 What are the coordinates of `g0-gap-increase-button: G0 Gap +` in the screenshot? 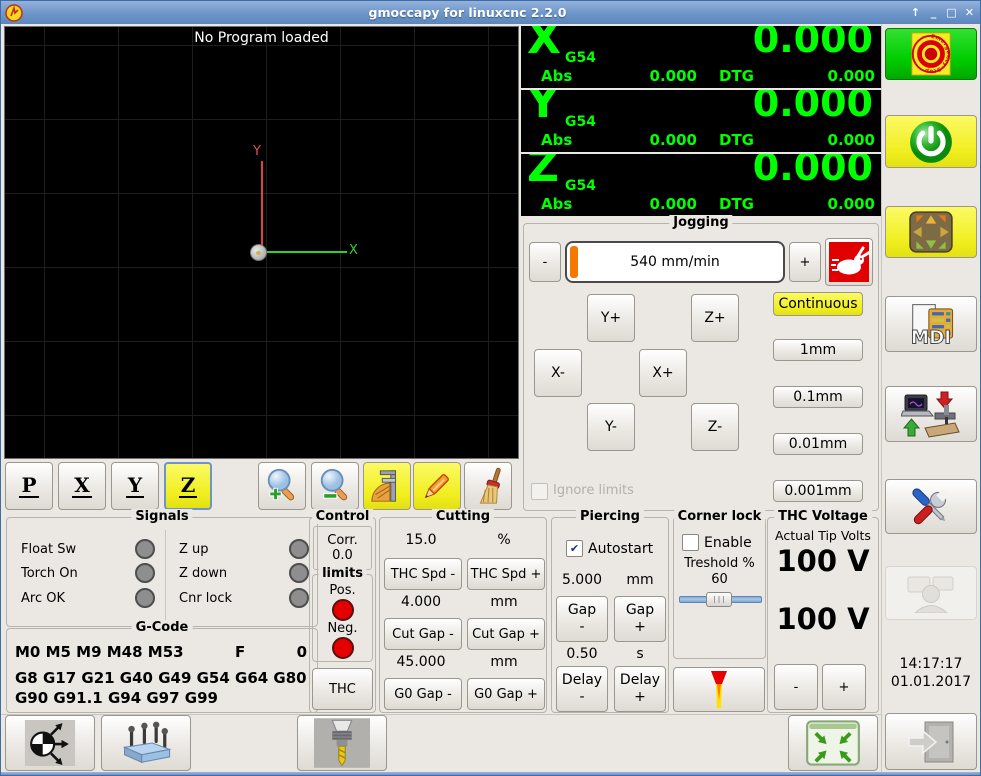 It's located at (506, 694).